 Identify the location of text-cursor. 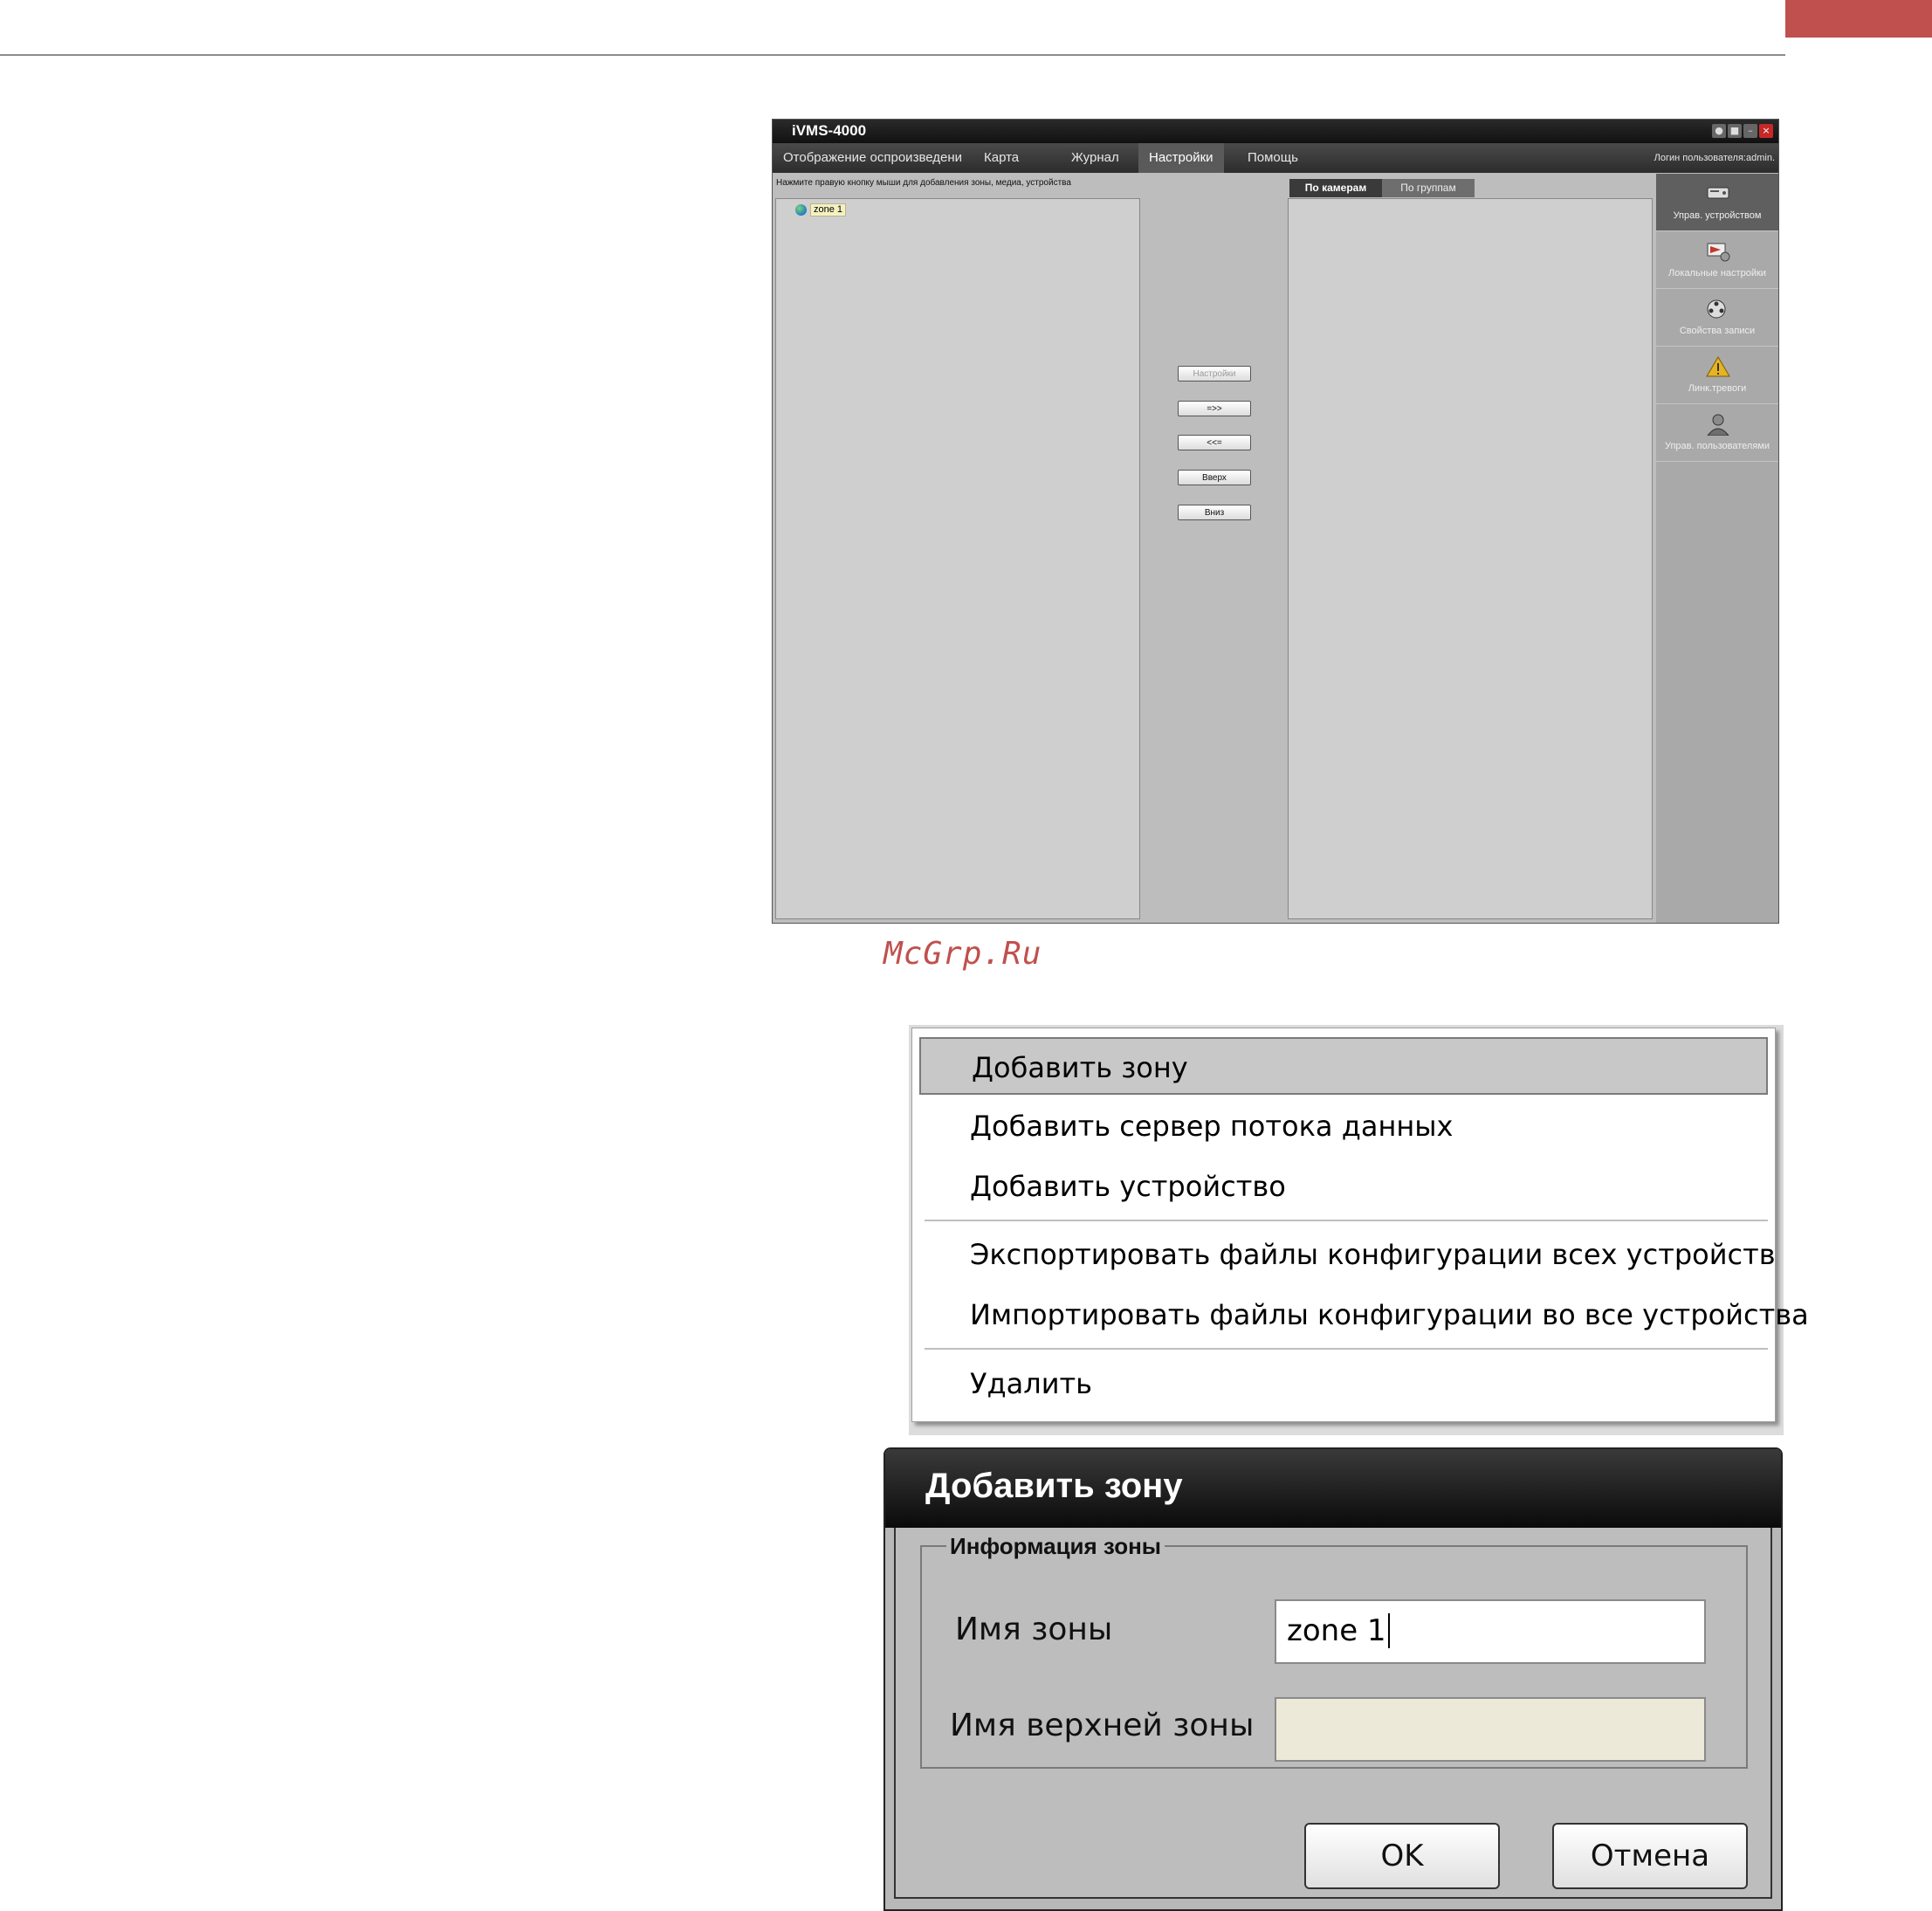
(1388, 1630).